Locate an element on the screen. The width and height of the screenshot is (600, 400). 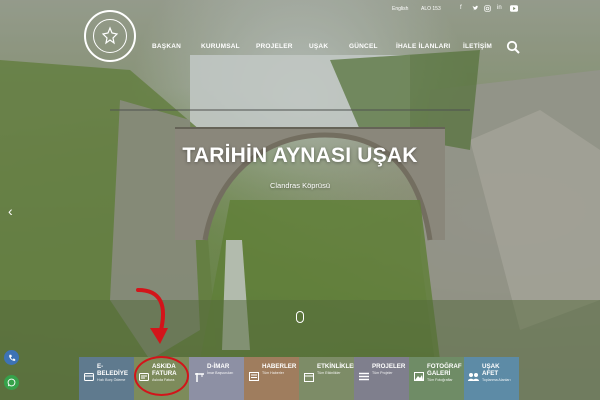
tile-e-belediye: E-BELEDİYE Hızlı Borç Ödeme is located at coordinates (106, 378).